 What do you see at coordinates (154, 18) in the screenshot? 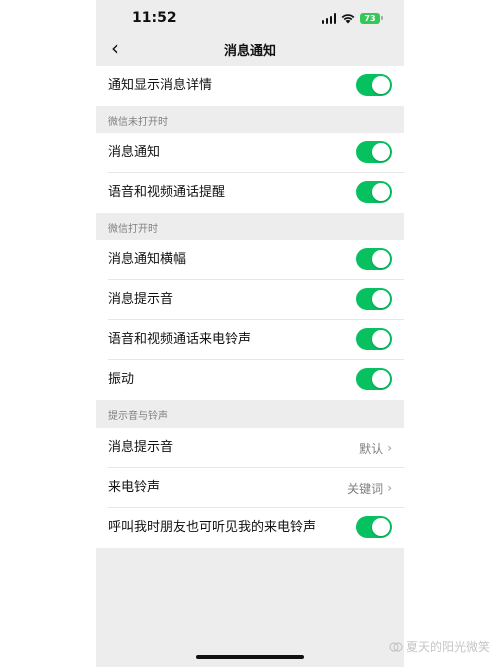
I see `status-time: 11:52` at bounding box center [154, 18].